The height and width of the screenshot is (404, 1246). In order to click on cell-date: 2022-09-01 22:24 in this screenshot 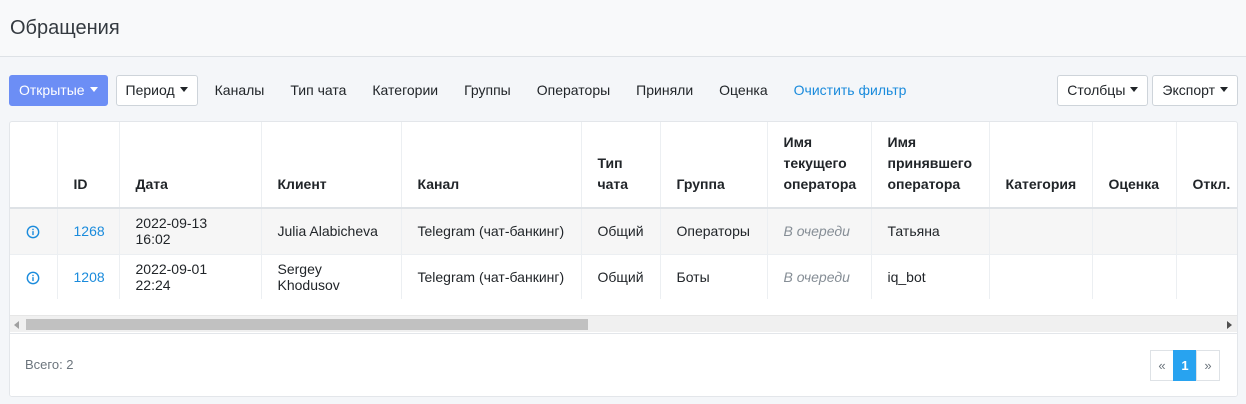, I will do `click(190, 276)`.